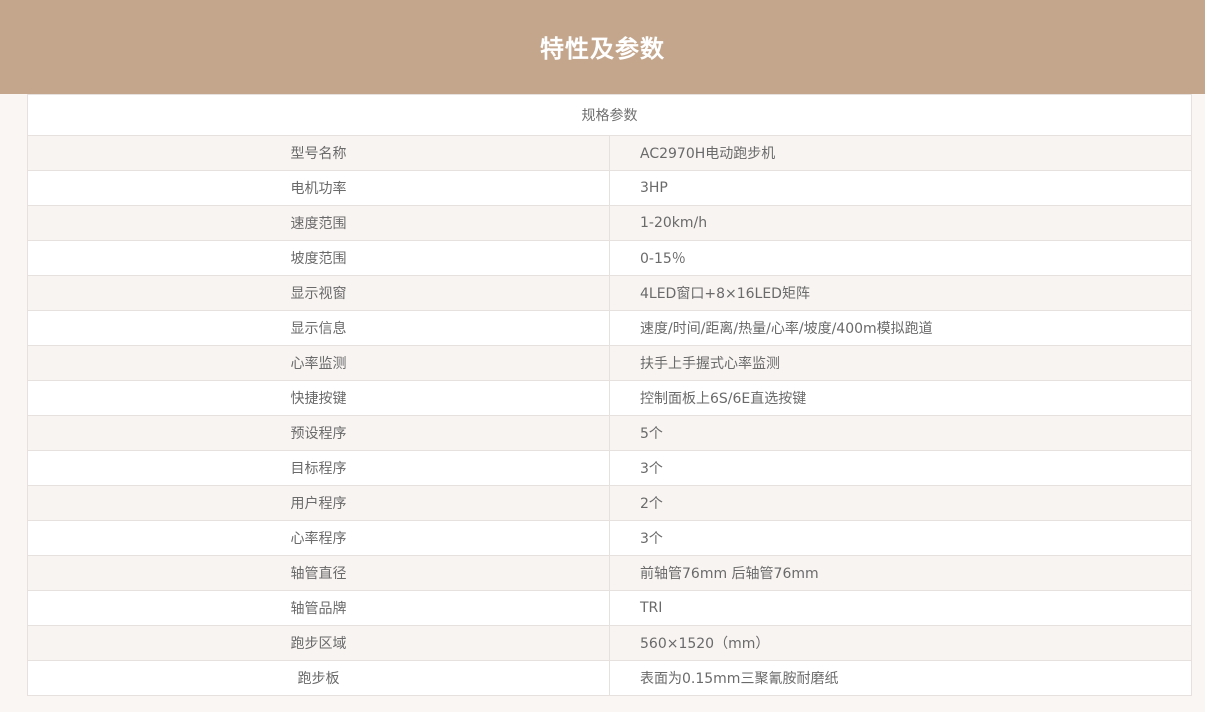 The height and width of the screenshot is (712, 1205). What do you see at coordinates (900, 188) in the screenshot?
I see `spec-value: 3HP` at bounding box center [900, 188].